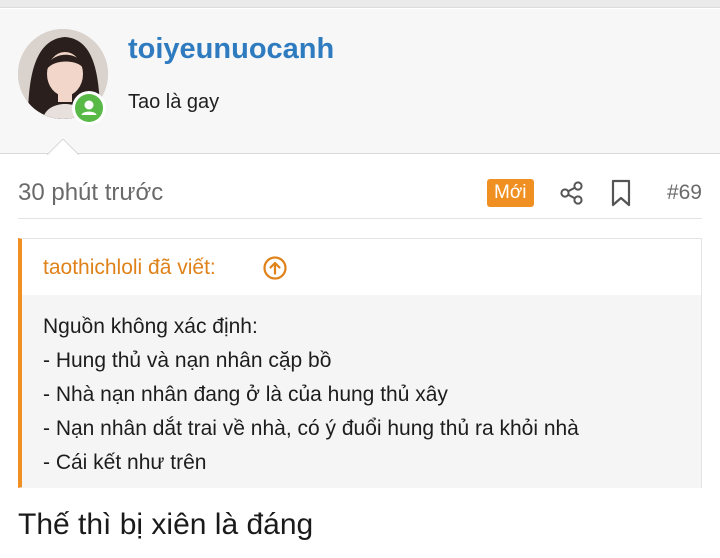 The image size is (720, 558). Describe the element at coordinates (166, 524) in the screenshot. I see `reply-text: Thế thì bị xiên là đáng` at that location.